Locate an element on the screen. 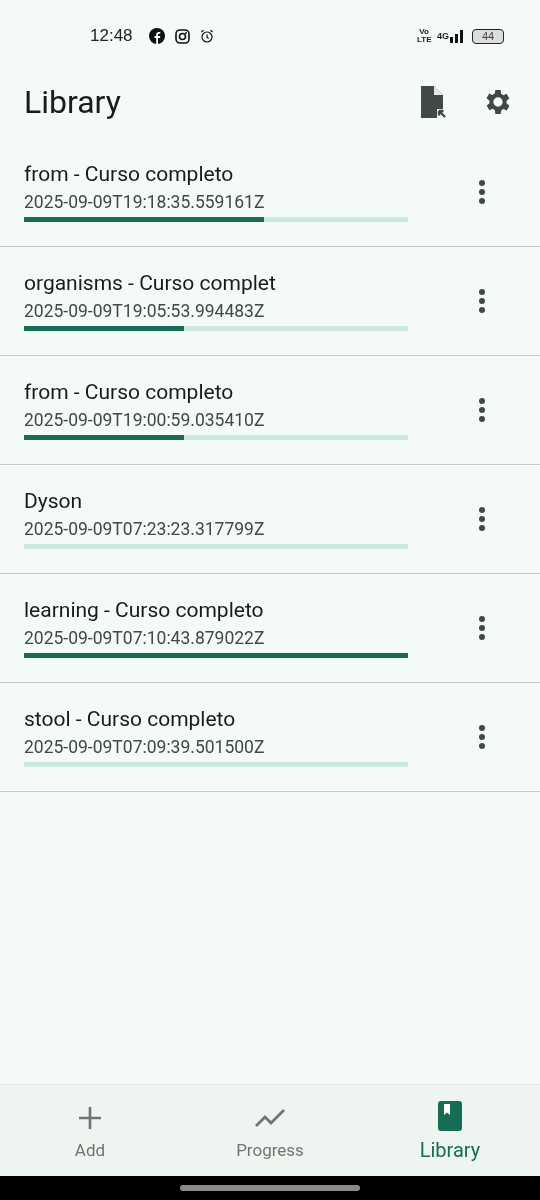 The image size is (540, 1200). item-timestamp: 2025-09-09T19:05:53.994483Z is located at coordinates (145, 311).